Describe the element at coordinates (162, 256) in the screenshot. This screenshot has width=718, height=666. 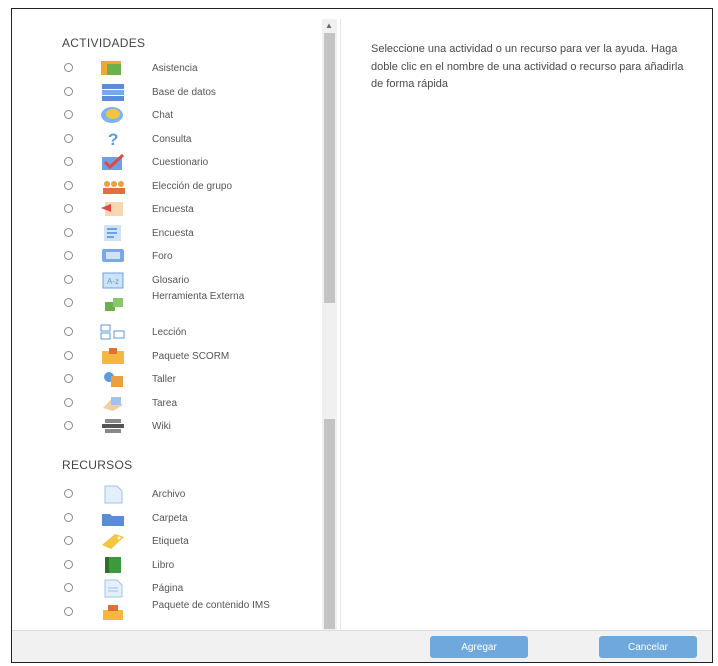
I see `item-label: Foro` at that location.